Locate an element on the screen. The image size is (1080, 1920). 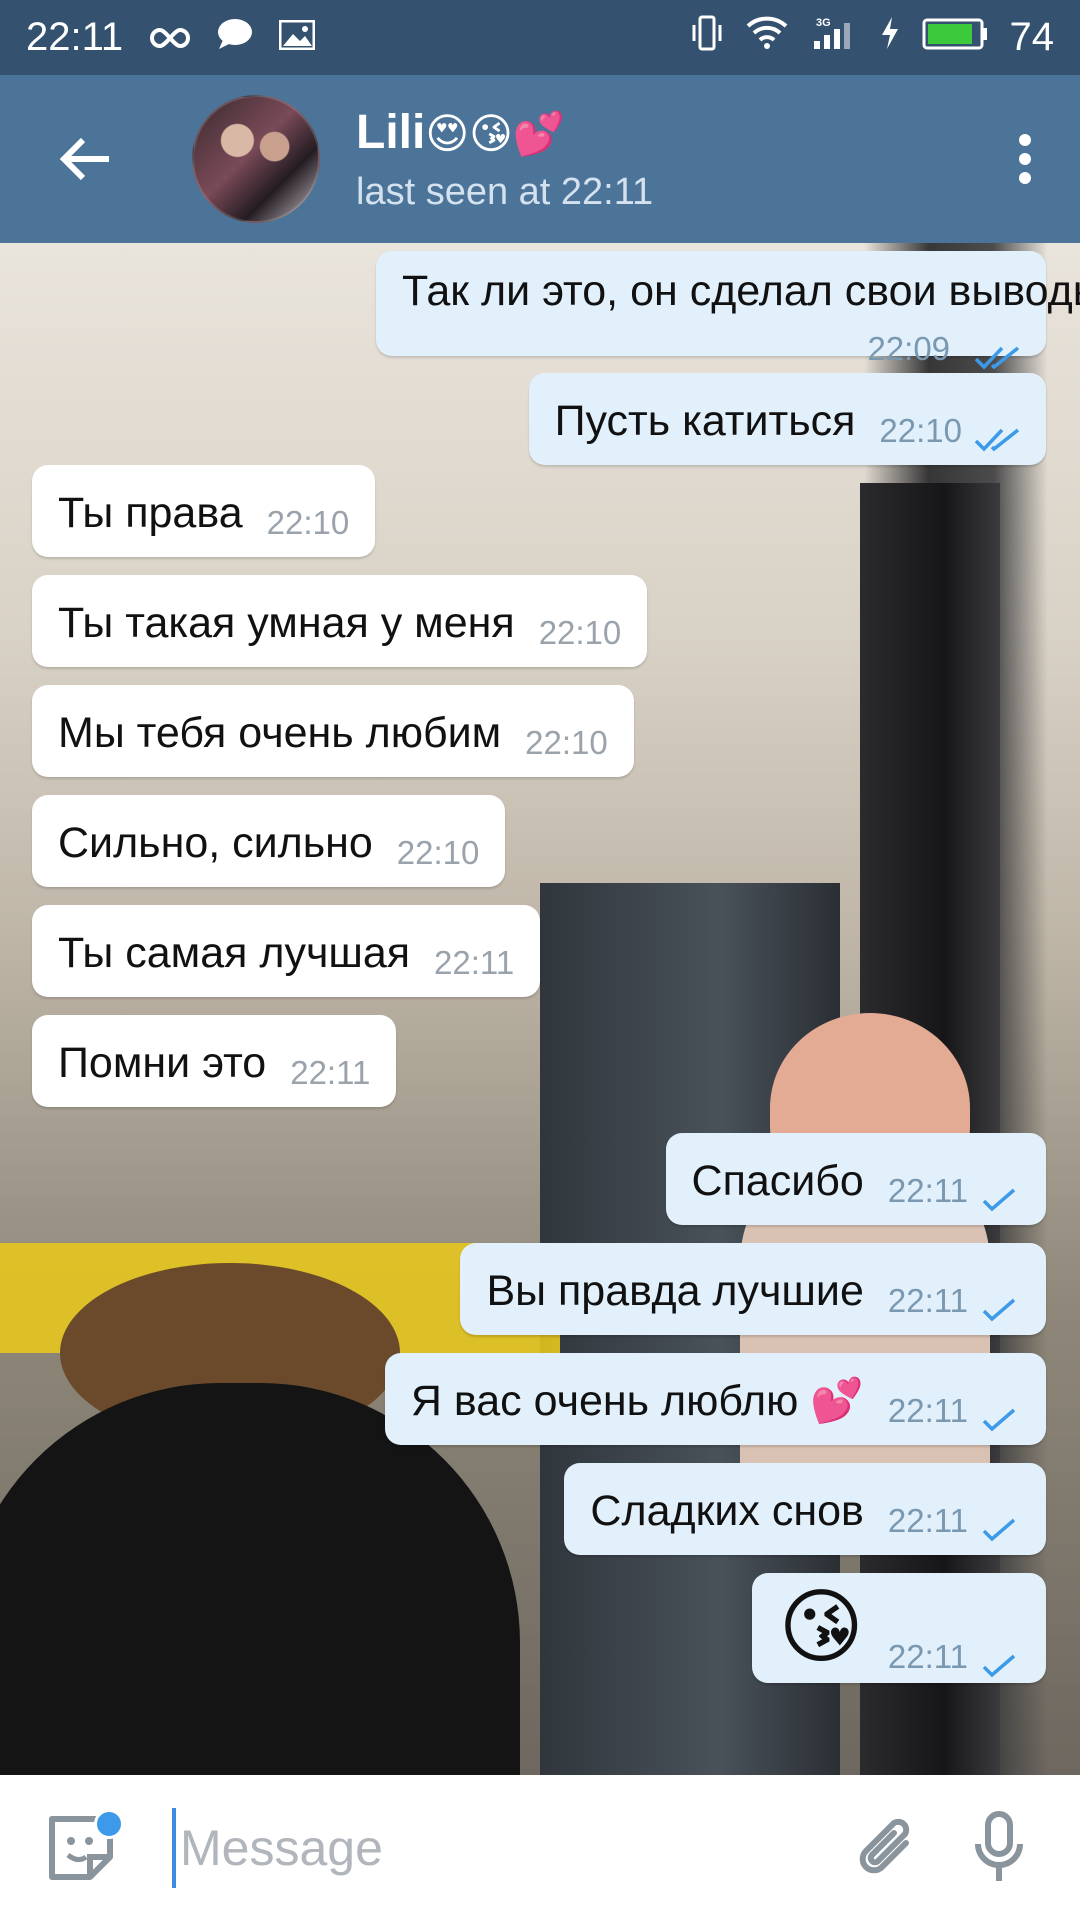
charging-icon is located at coordinates (890, 37).